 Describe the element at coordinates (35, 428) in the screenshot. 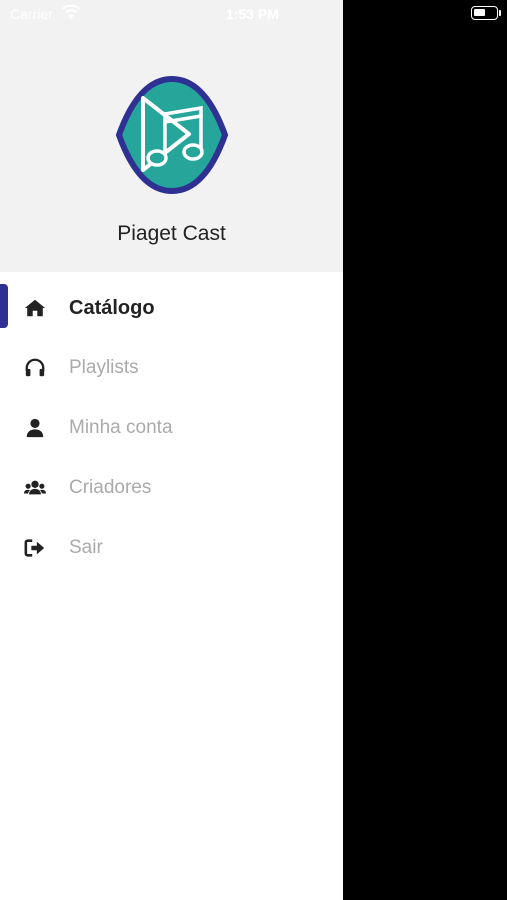

I see `user-icon` at that location.